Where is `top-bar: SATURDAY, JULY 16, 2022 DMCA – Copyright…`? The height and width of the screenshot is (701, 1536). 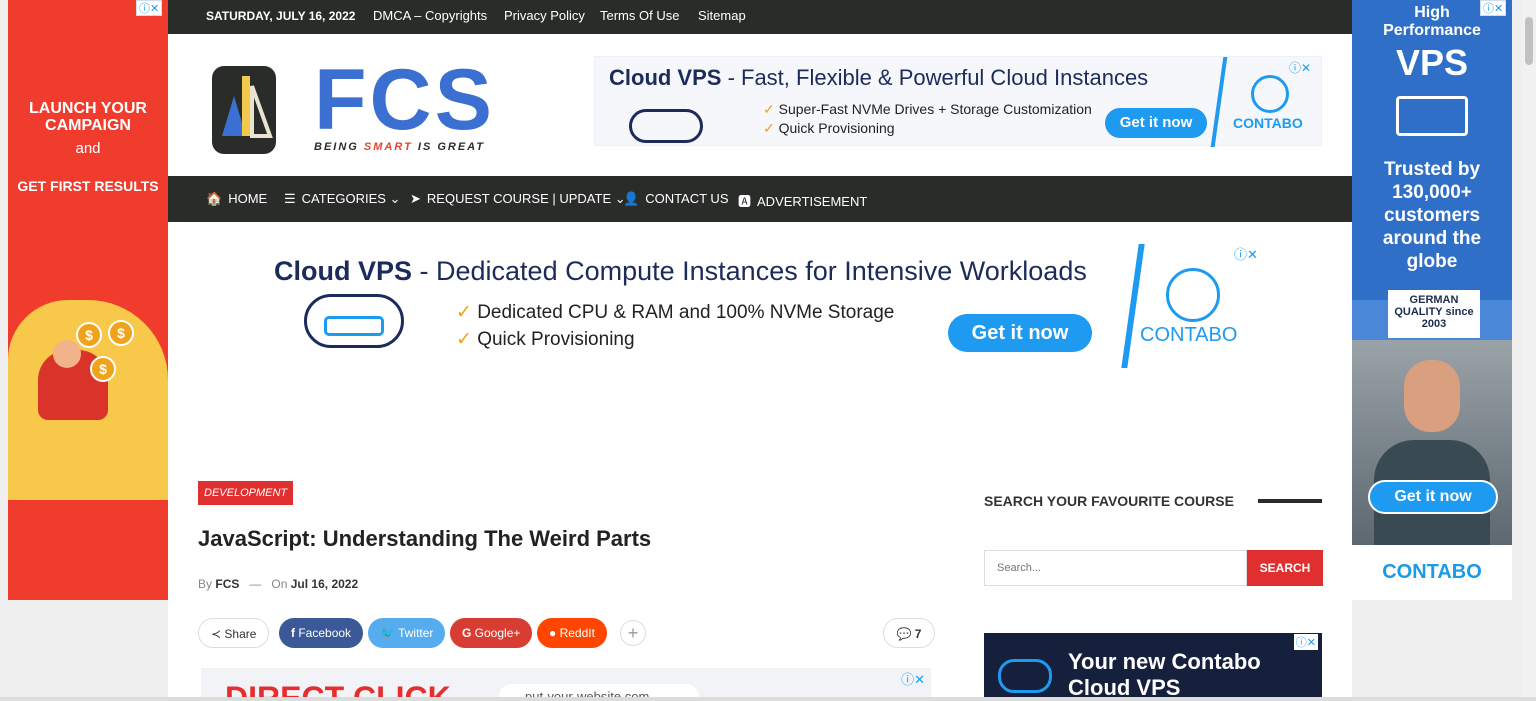
top-bar: SATURDAY, JULY 16, 2022 DMCA – Copyright… is located at coordinates (760, 17).